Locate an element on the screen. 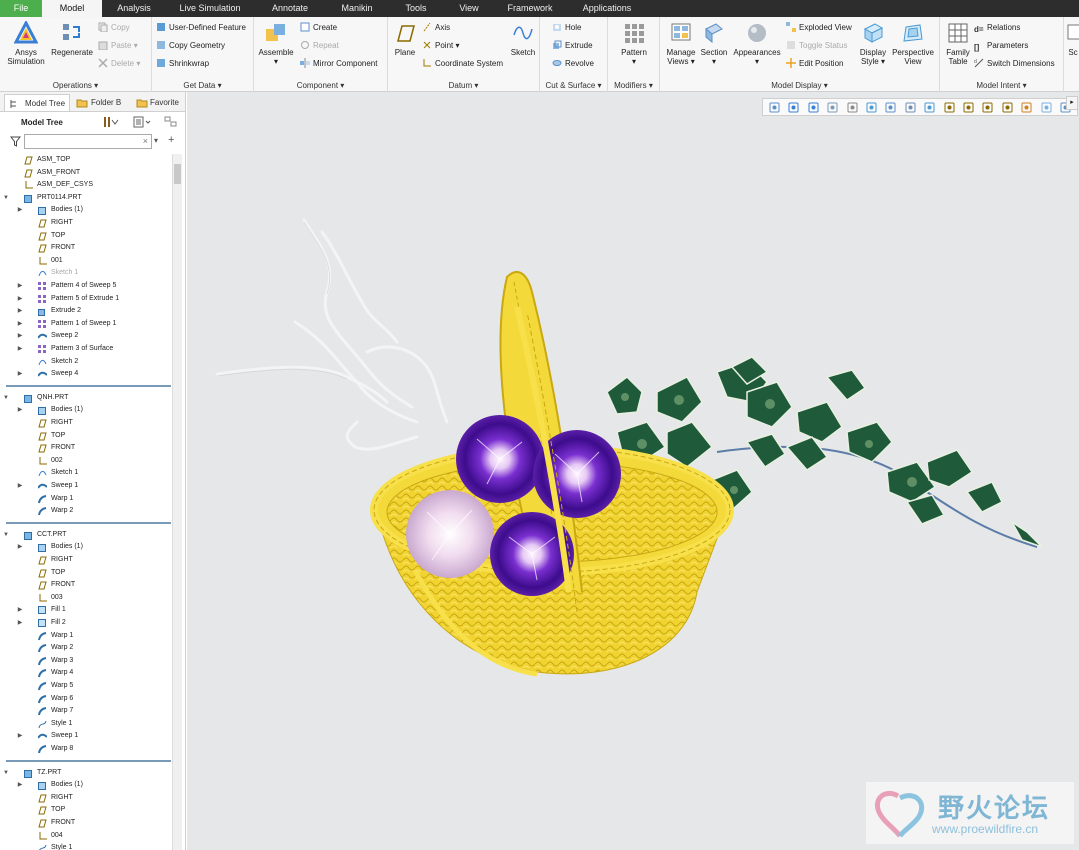 This screenshot has height=850, width=1079. tree-row: ▼ TZ.PRT is located at coordinates (85, 773).